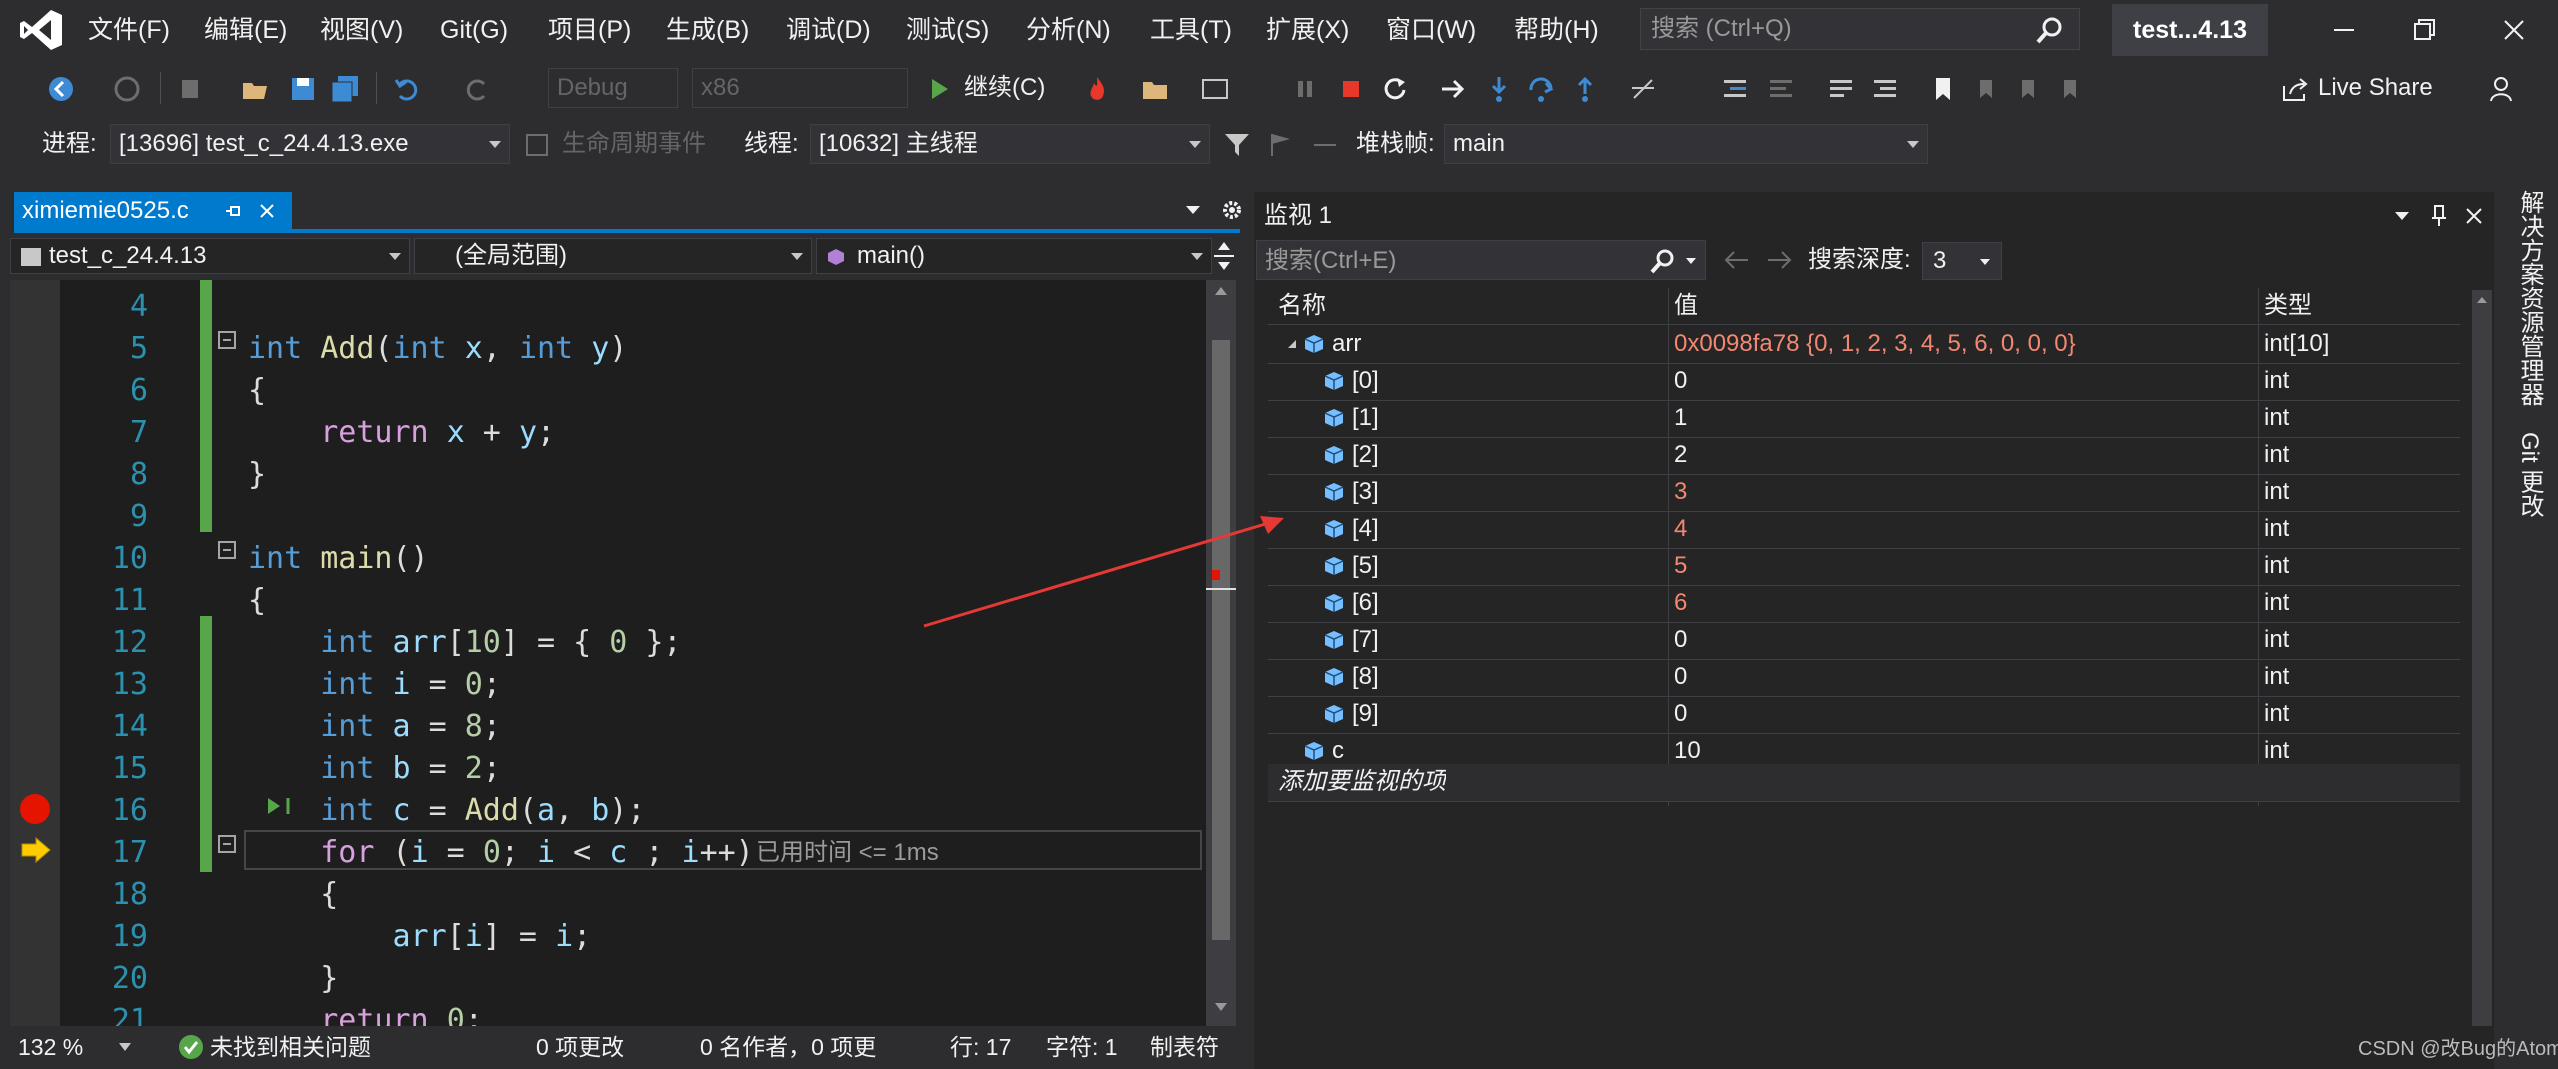 The image size is (2558, 1069). Describe the element at coordinates (613, 256) in the screenshot. I see `scope-select: (全局范围)` at that location.